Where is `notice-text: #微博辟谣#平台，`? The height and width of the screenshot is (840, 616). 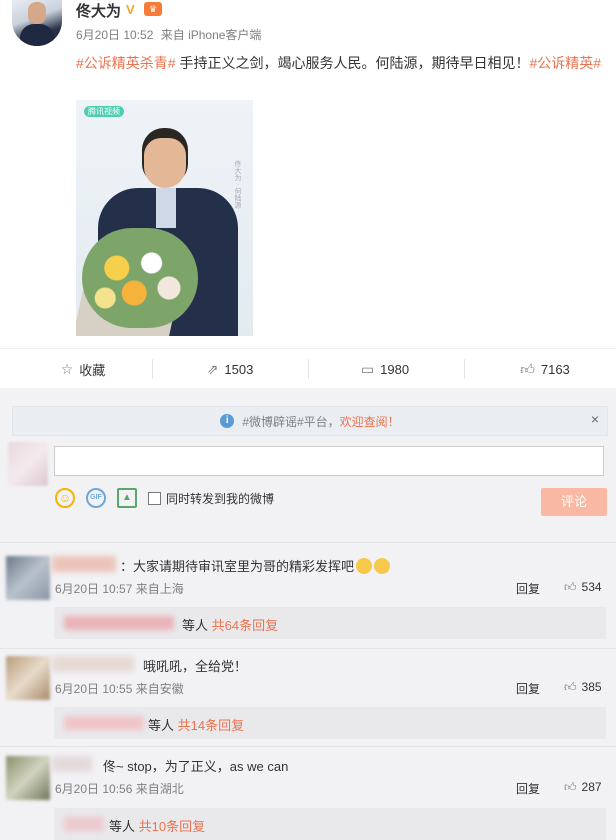
notice-text: #微博辟谣#平台， is located at coordinates (291, 421).